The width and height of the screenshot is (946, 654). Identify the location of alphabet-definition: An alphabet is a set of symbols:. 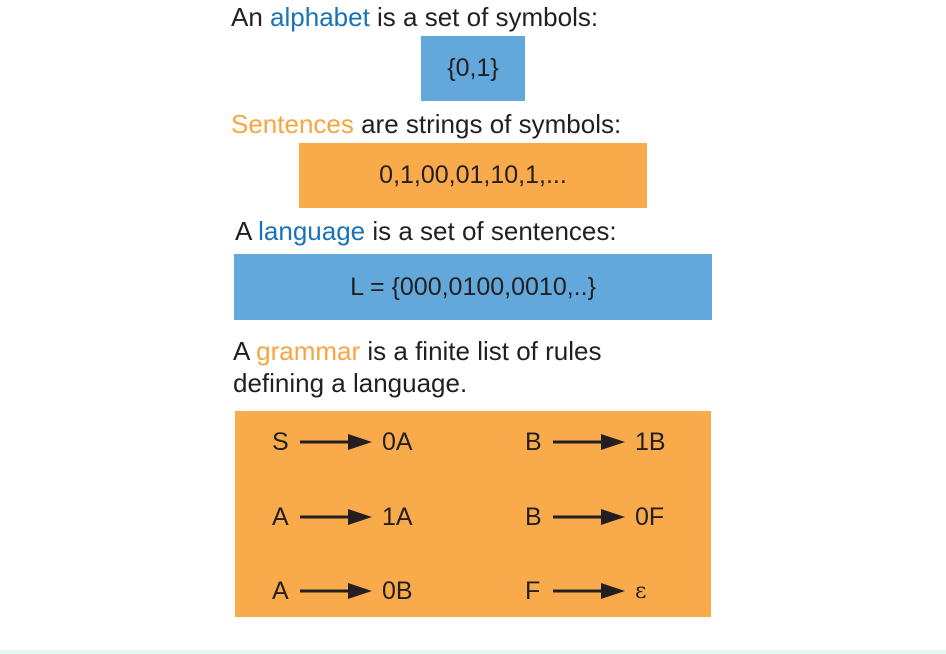
(414, 17).